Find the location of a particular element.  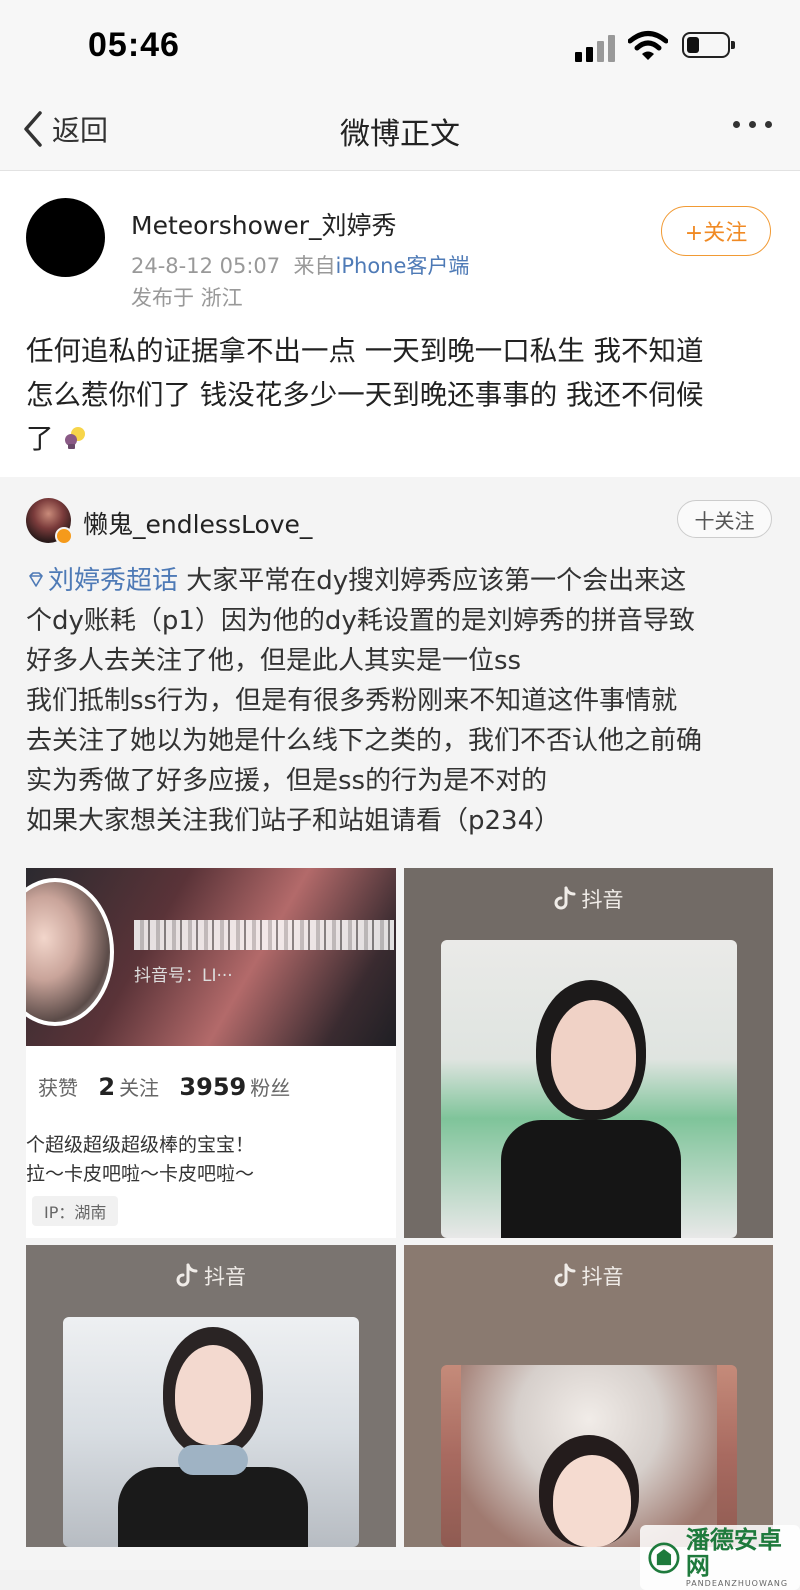

cellular-signal-icon is located at coordinates (596, 48).